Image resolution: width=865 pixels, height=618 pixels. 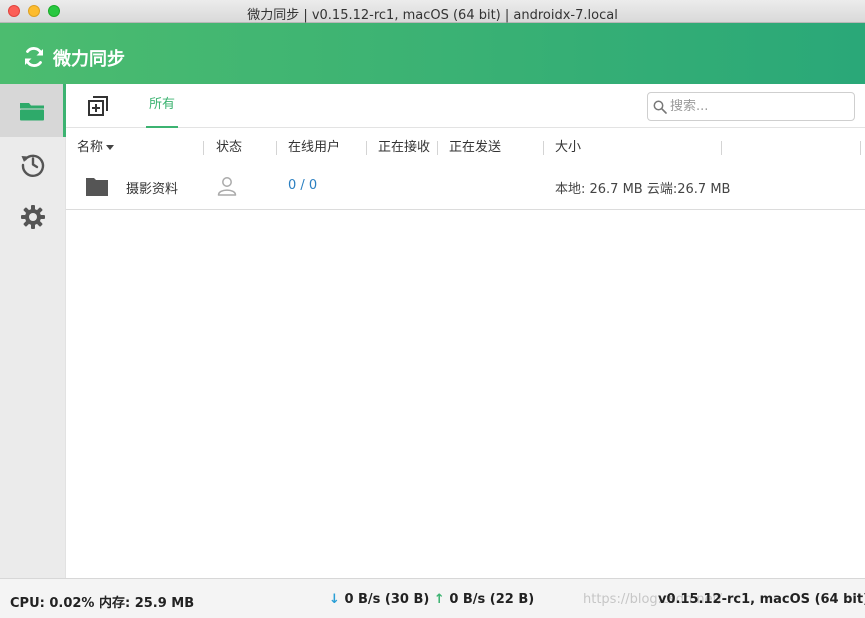 What do you see at coordinates (314, 148) in the screenshot?
I see `column-header-online-users: 在线用户` at bounding box center [314, 148].